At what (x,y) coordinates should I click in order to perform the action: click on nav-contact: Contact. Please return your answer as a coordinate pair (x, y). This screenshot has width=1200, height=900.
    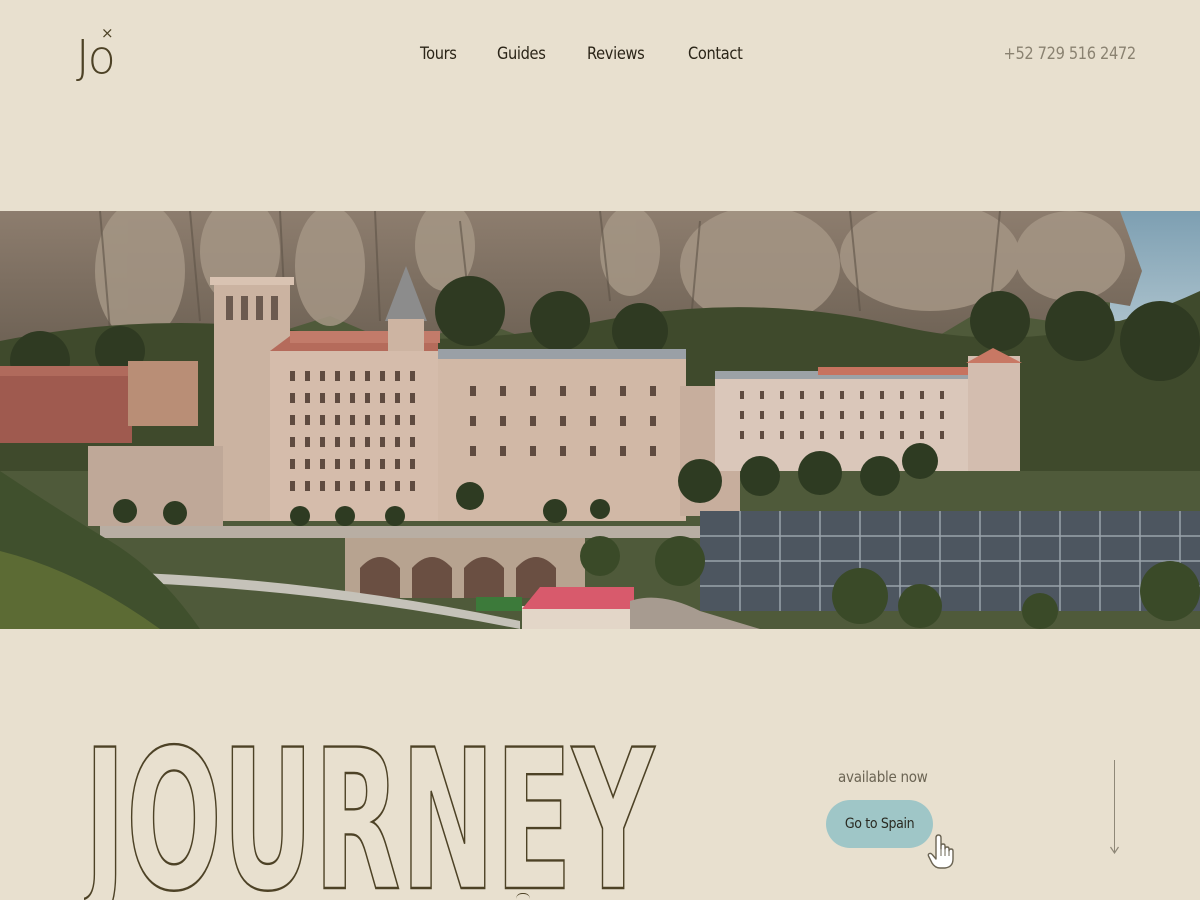
    Looking at the image, I should click on (715, 54).